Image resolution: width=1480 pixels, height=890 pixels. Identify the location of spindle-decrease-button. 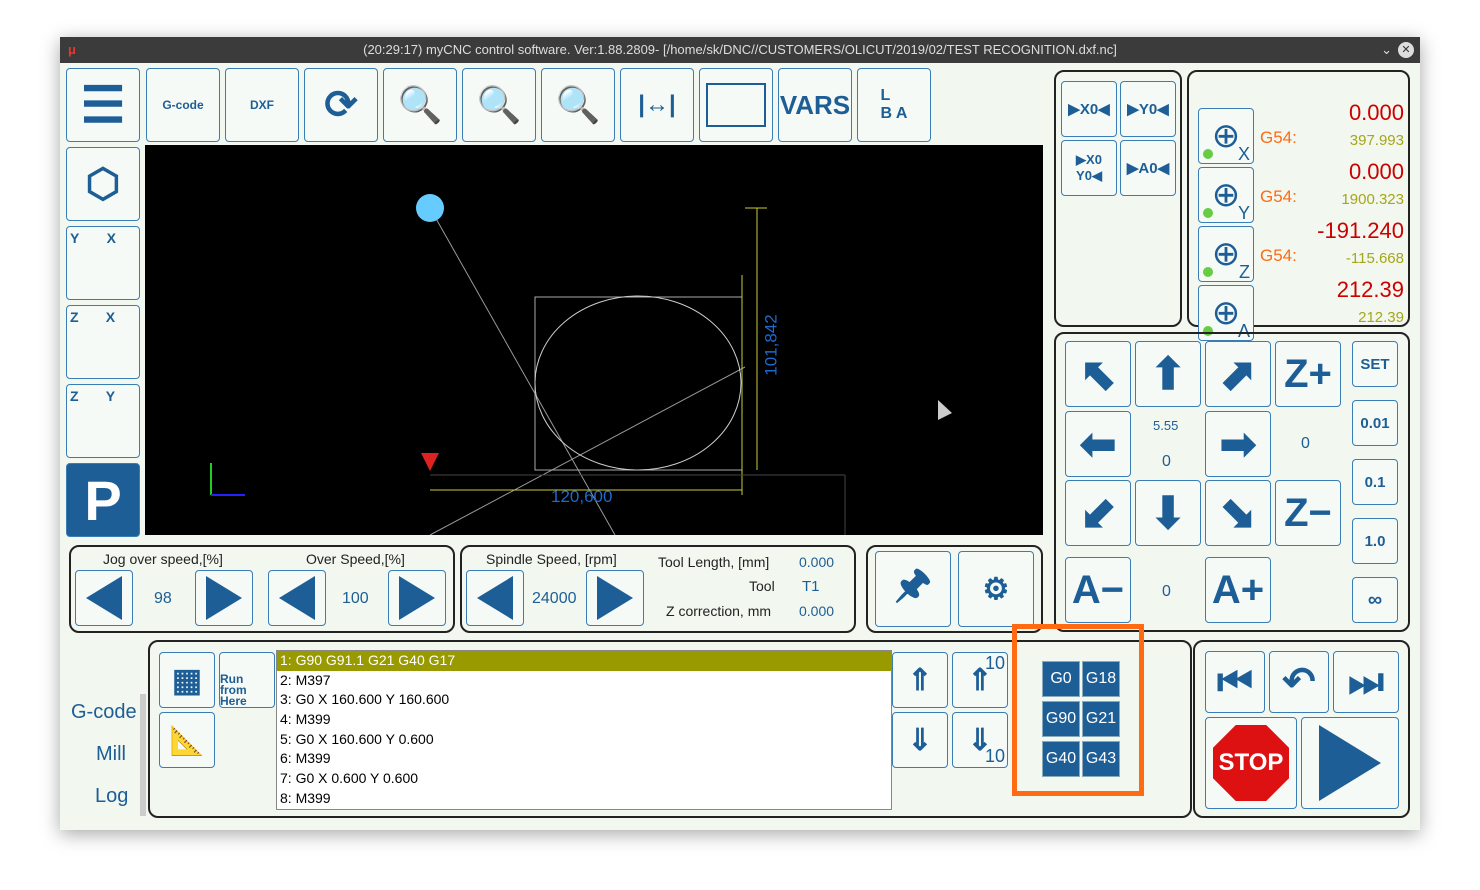
(495, 598).